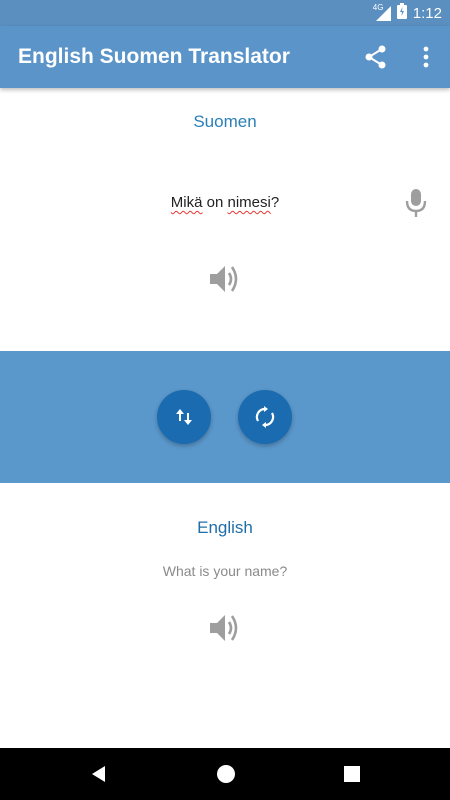  I want to click on mic-icon, so click(416, 203).